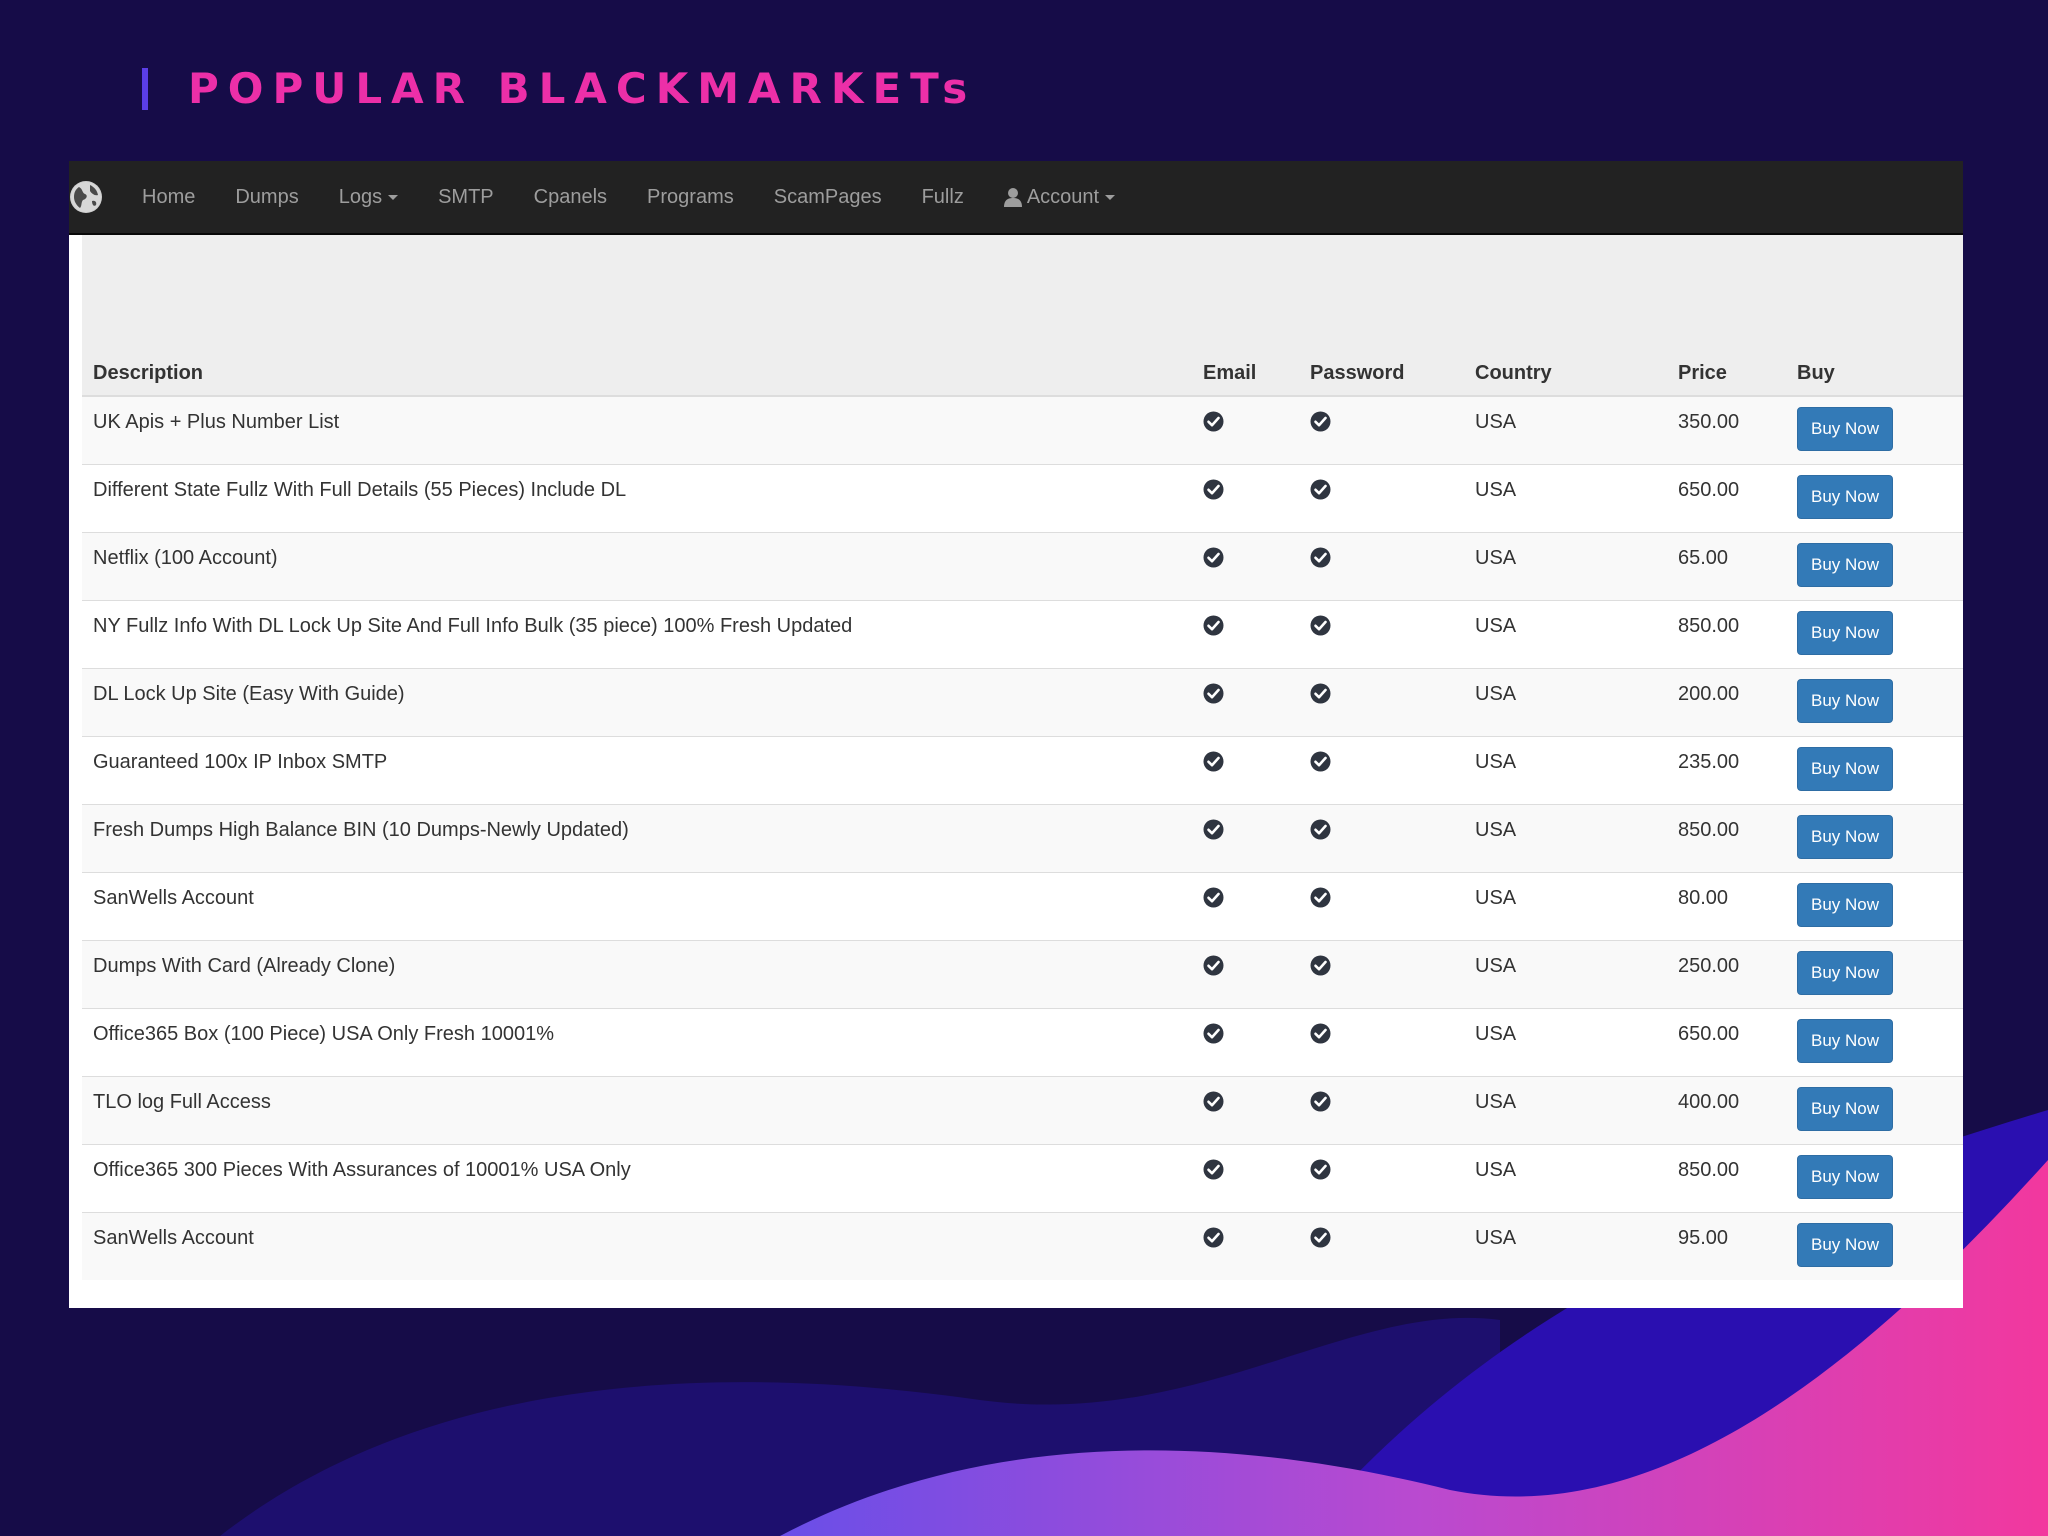 This screenshot has width=2048, height=1536. Describe the element at coordinates (943, 197) in the screenshot. I see `nav-item-fullz: Fullz` at that location.